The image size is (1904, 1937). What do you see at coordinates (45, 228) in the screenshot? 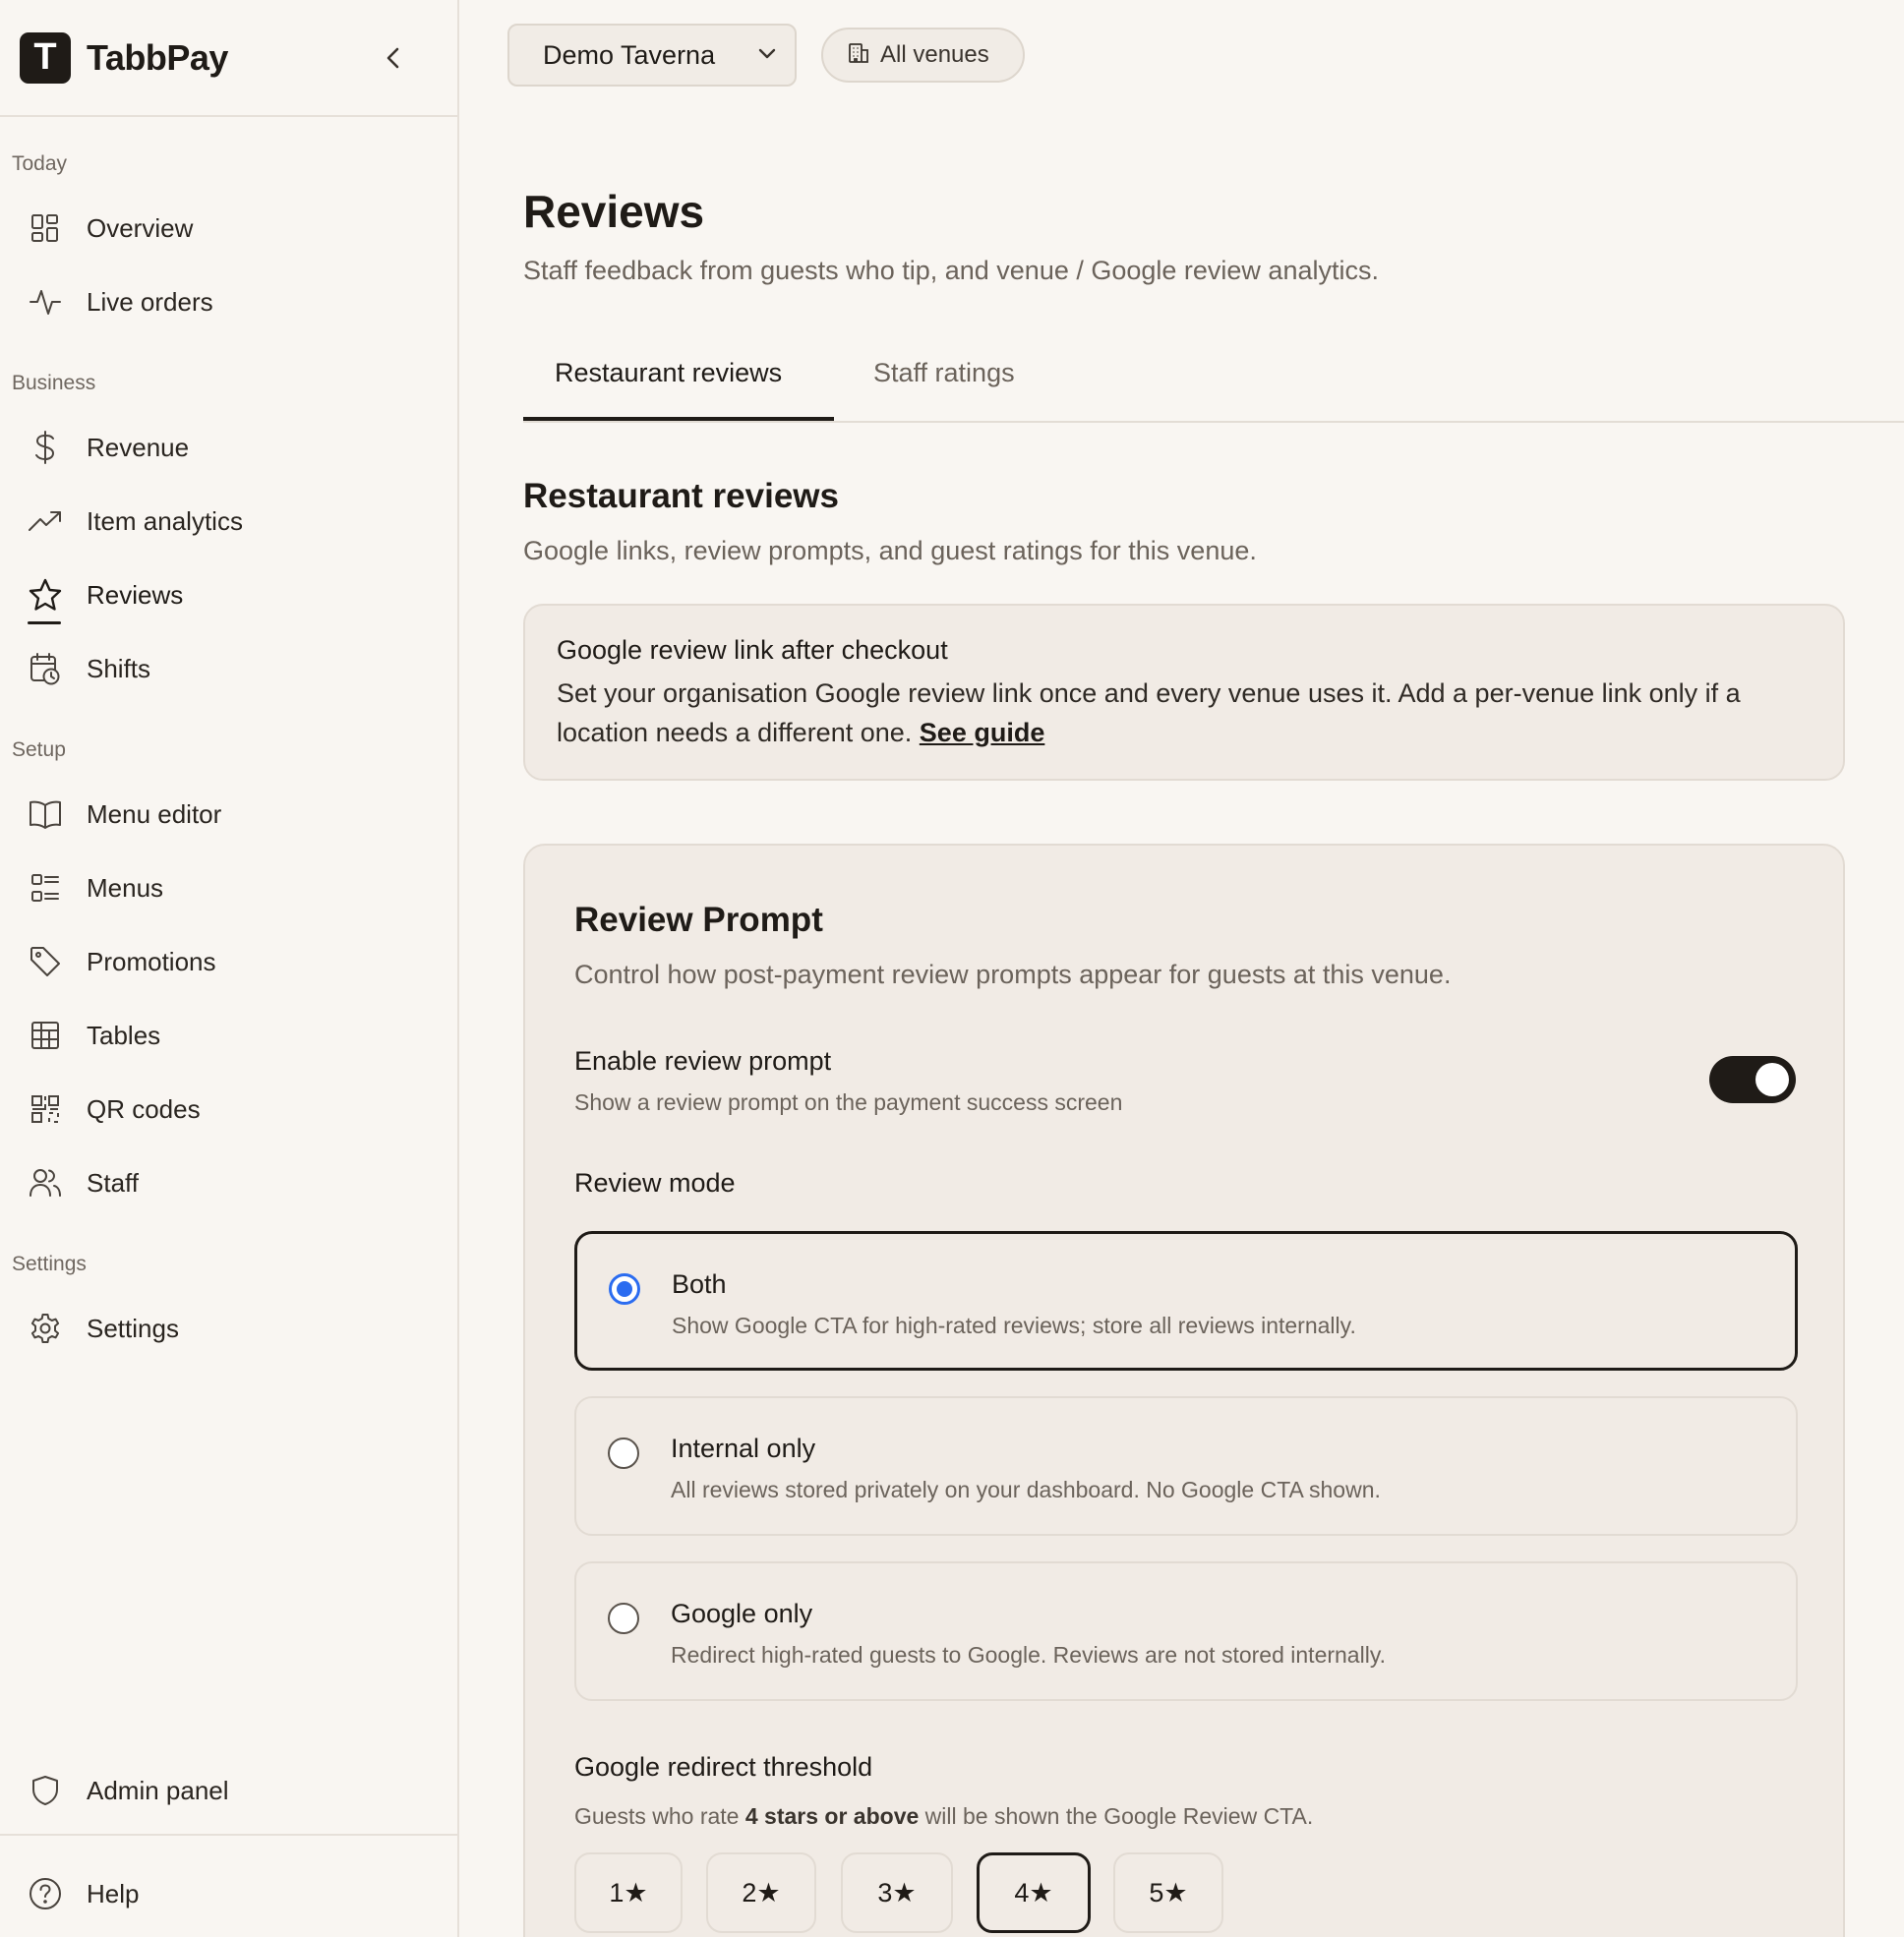
I see `grid-icon` at bounding box center [45, 228].